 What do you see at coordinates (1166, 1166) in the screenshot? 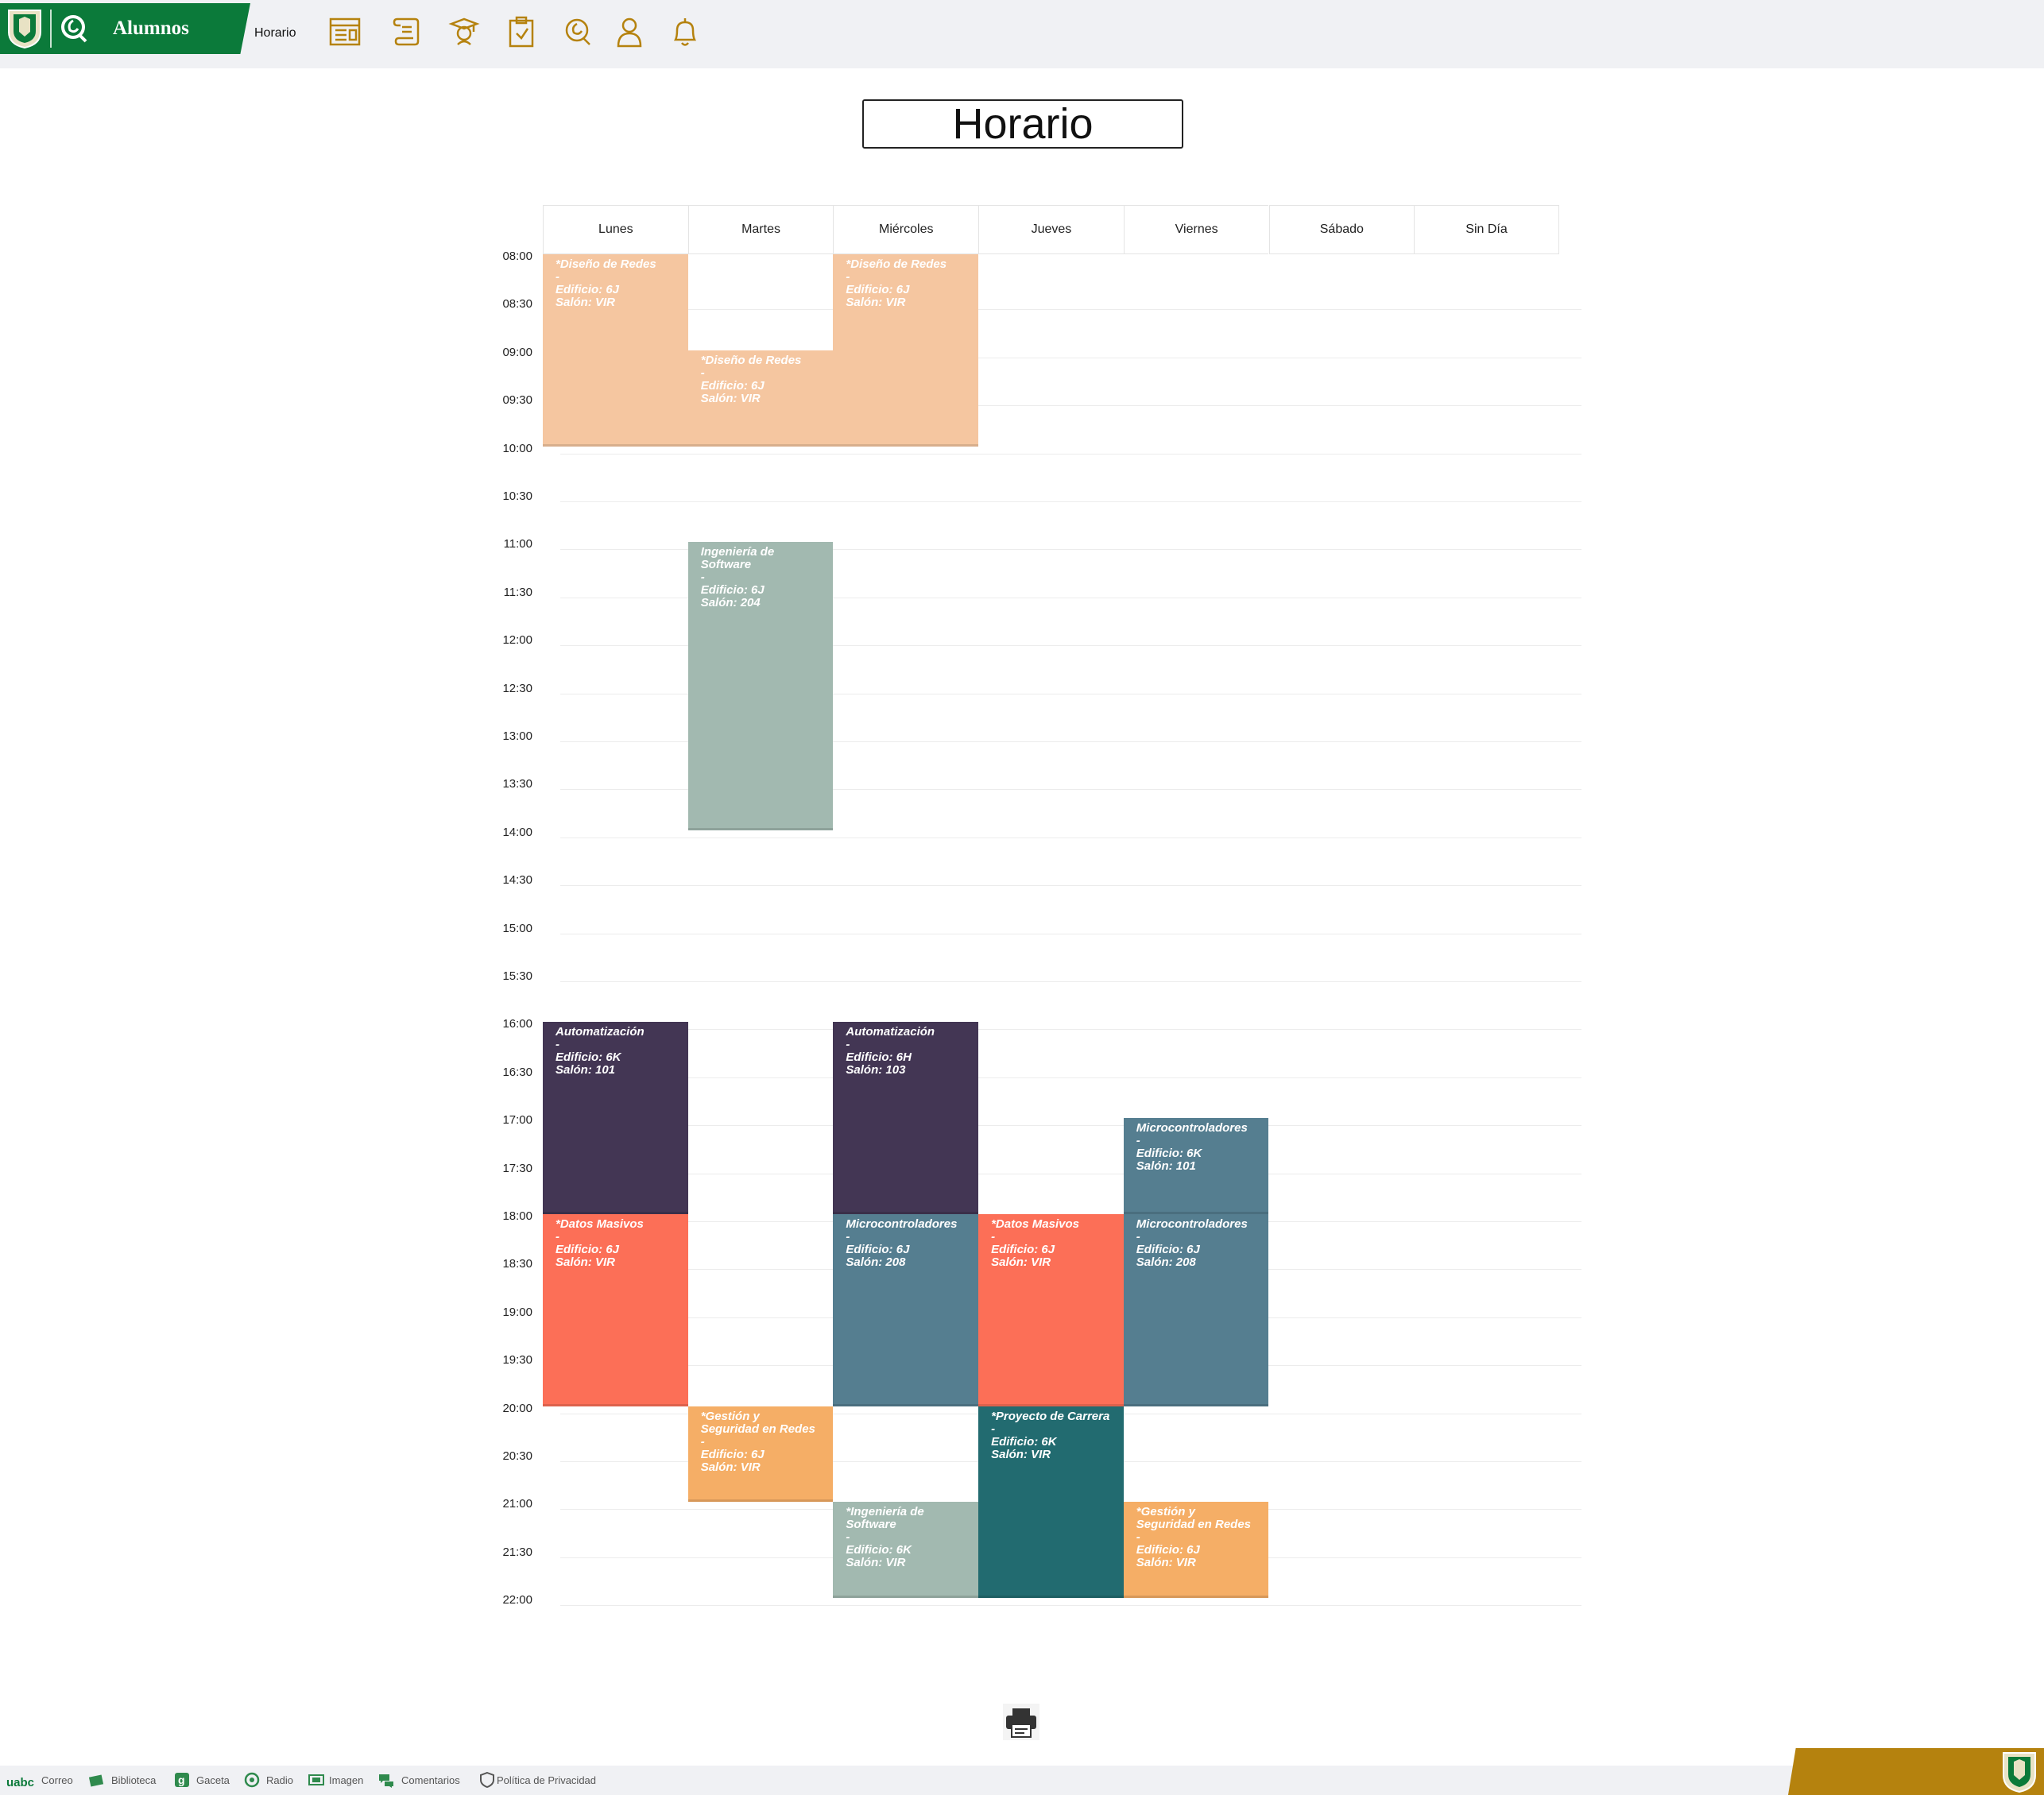
I see `class-room: Salón: 101` at bounding box center [1166, 1166].